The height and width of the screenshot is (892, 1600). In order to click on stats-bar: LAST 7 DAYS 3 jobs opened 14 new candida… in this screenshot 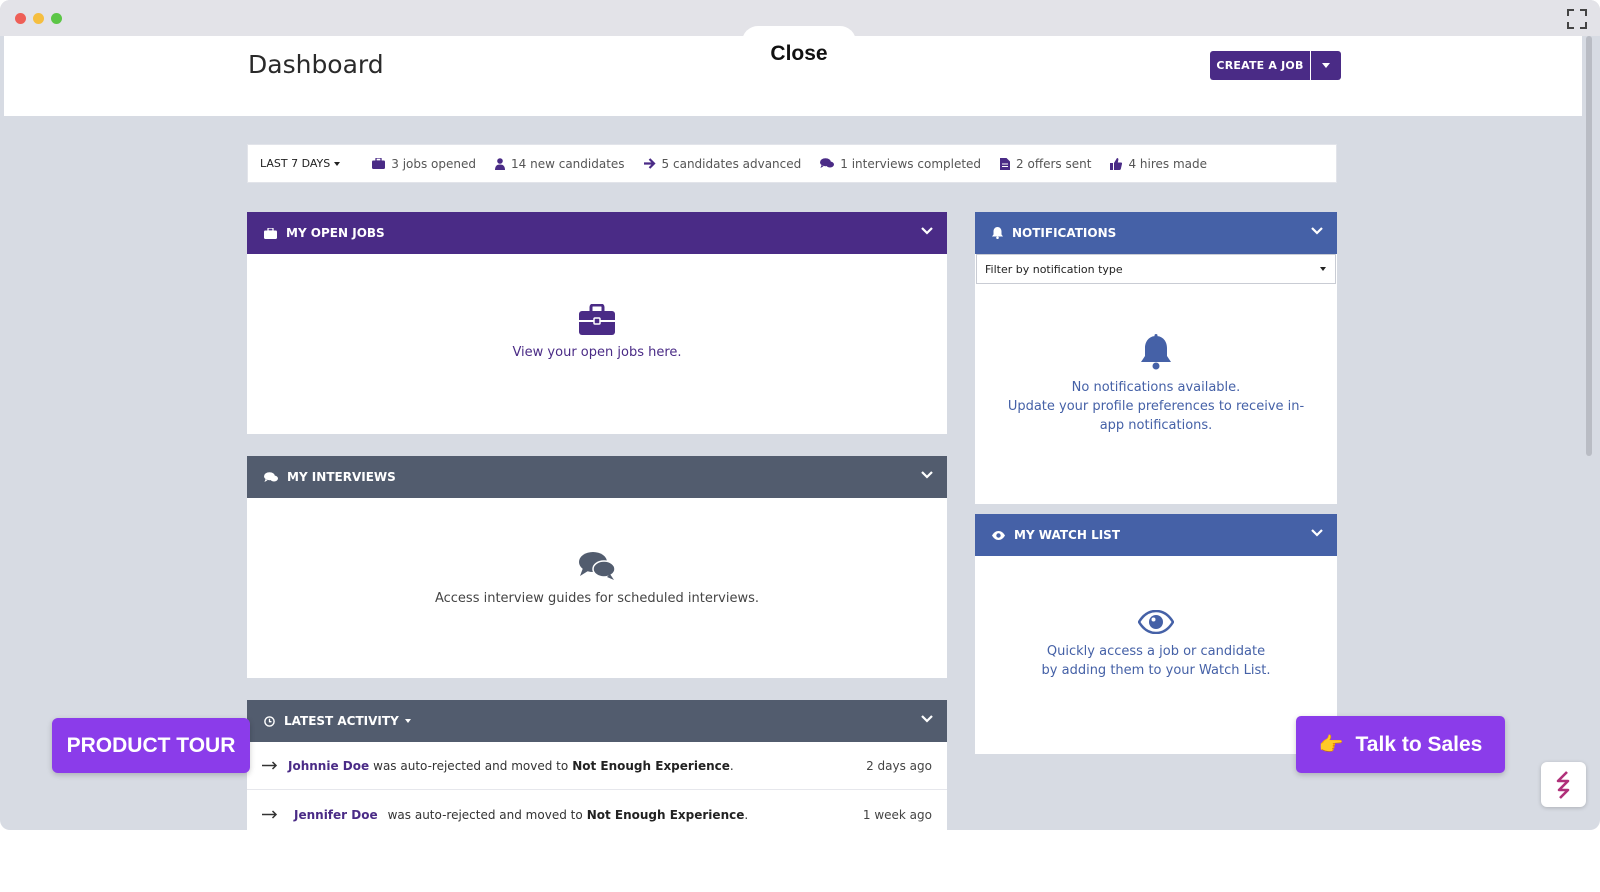, I will do `click(792, 163)`.